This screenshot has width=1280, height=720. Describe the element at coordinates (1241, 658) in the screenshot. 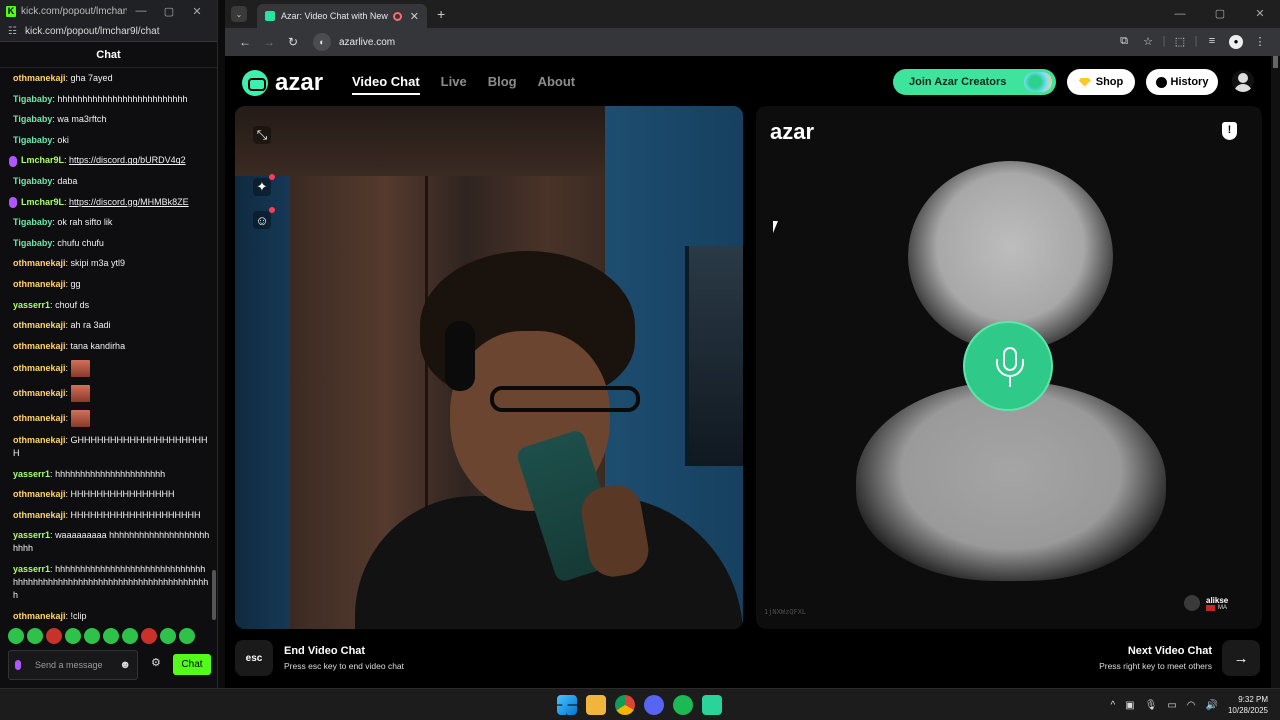

I see `next-arrow-button: →` at that location.